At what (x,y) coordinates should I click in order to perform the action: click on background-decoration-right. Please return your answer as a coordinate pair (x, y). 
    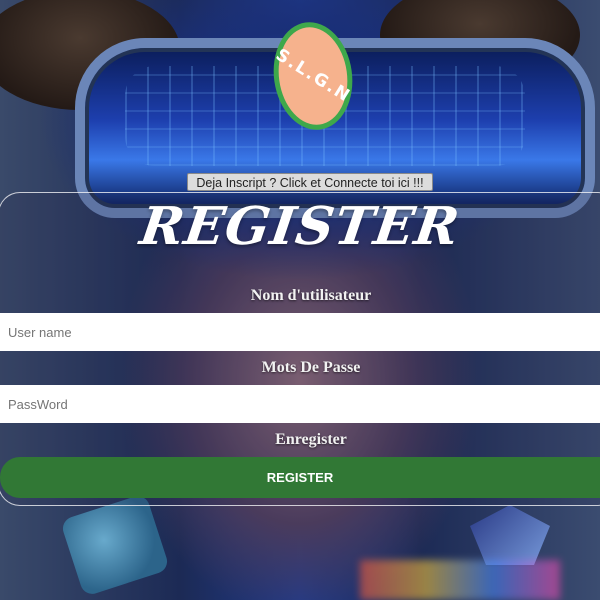
    Looking at the image, I should click on (510, 535).